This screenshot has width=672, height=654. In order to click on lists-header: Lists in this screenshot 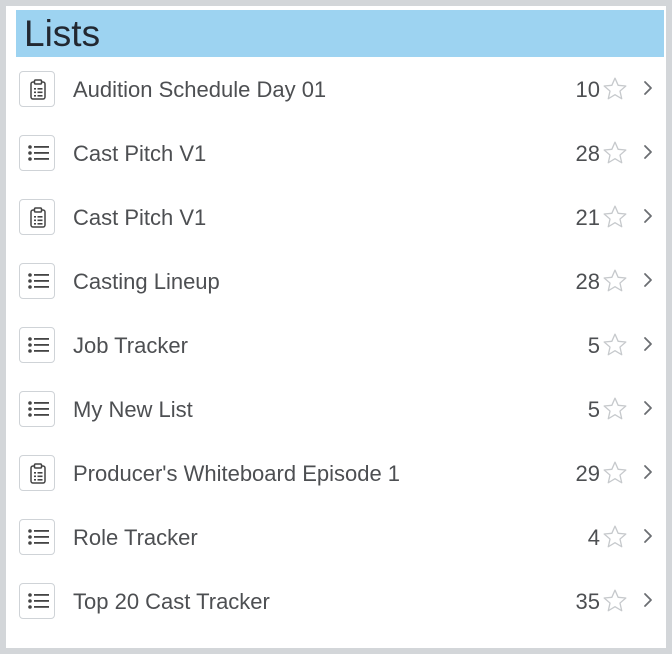, I will do `click(340, 33)`.